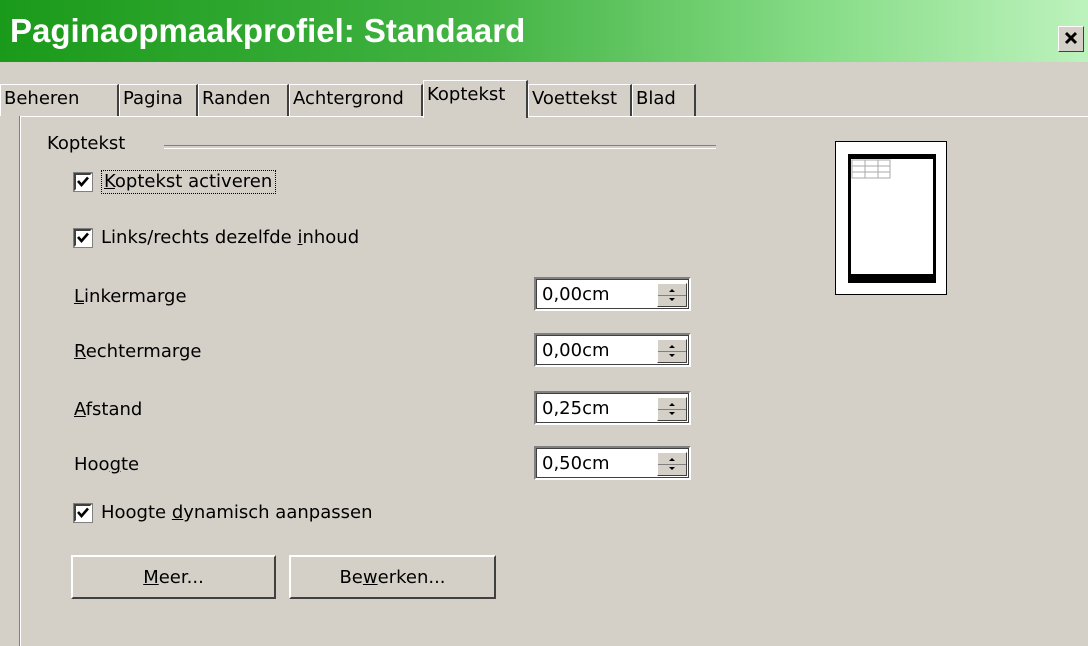 The width and height of the screenshot is (1088, 646). I want to click on right-margin-label: Rechtermarge, so click(138, 351).